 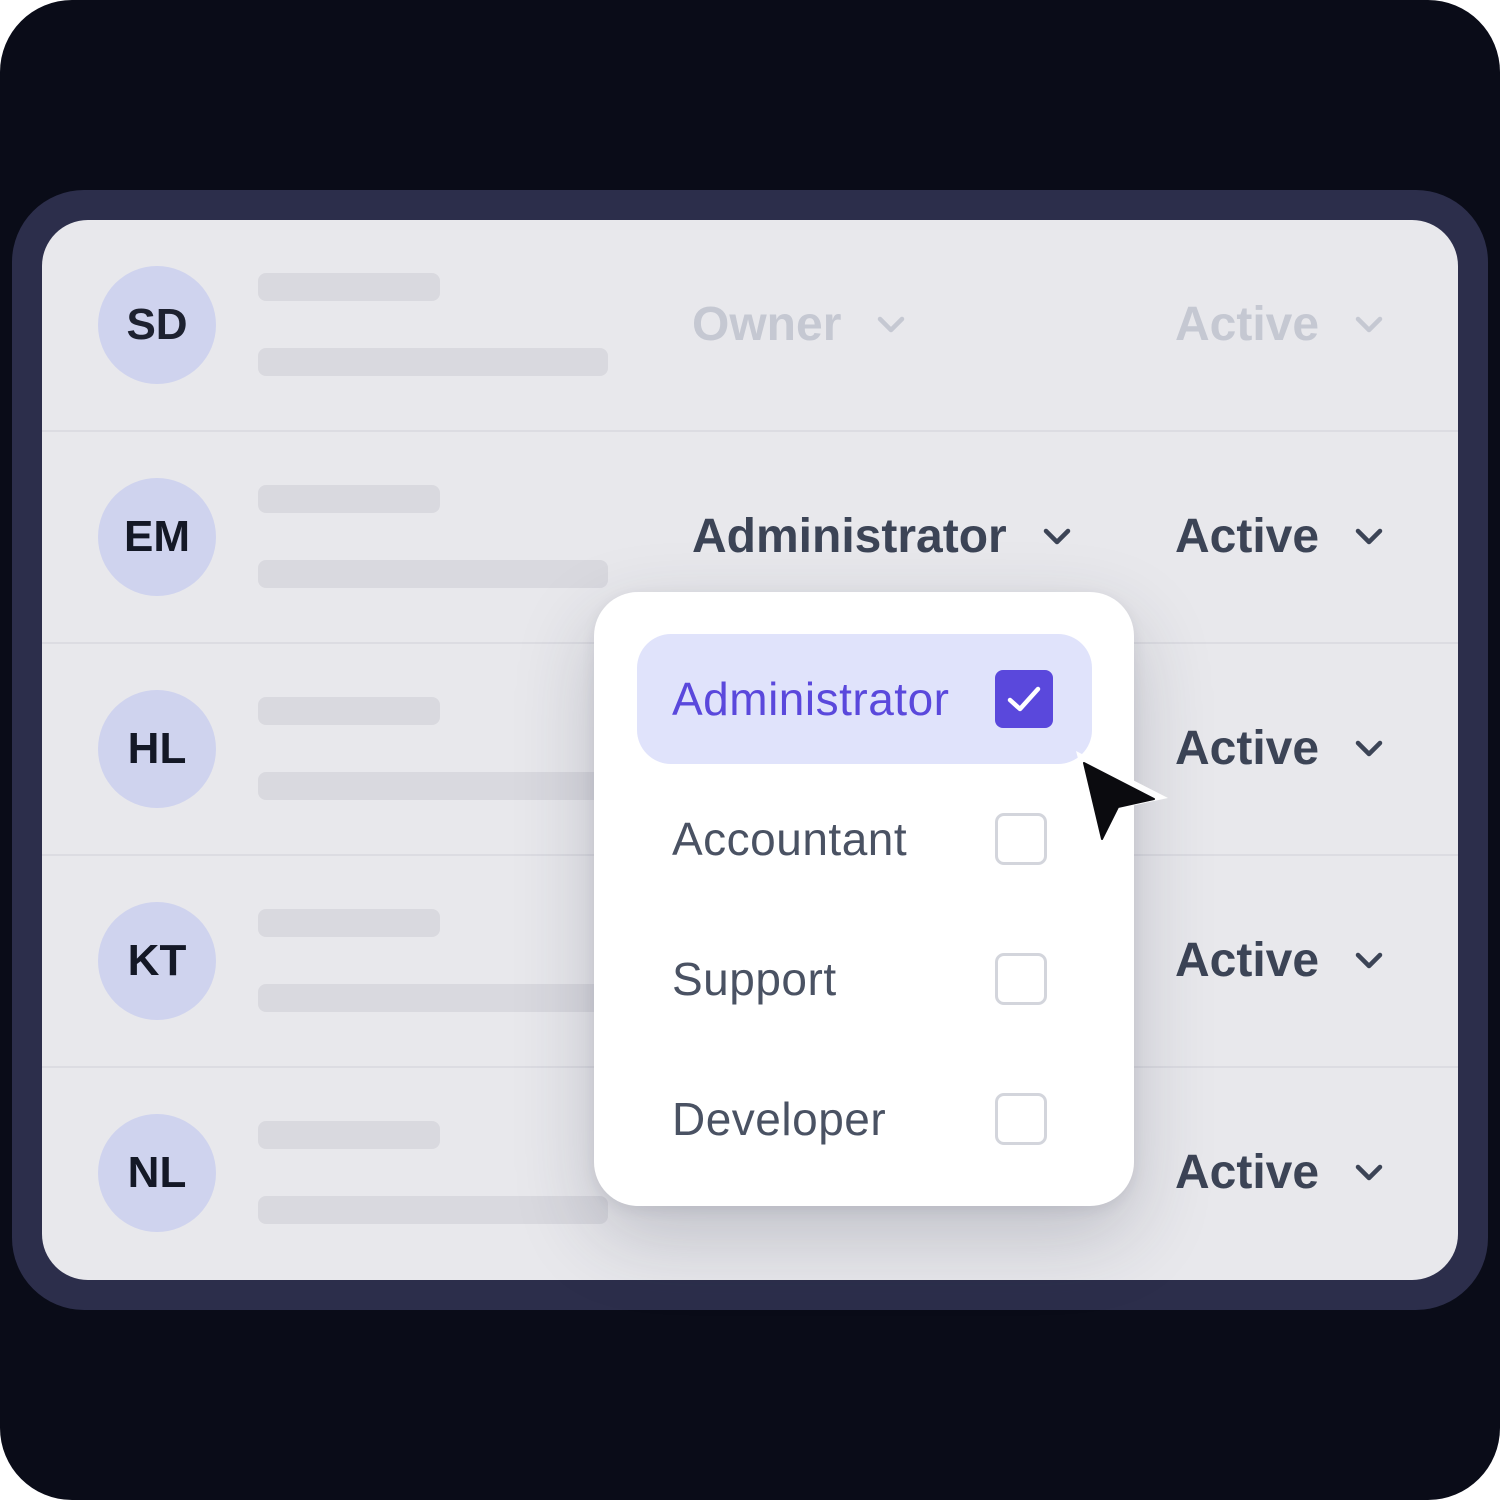 I want to click on option-label: Developer, so click(x=779, y=1119).